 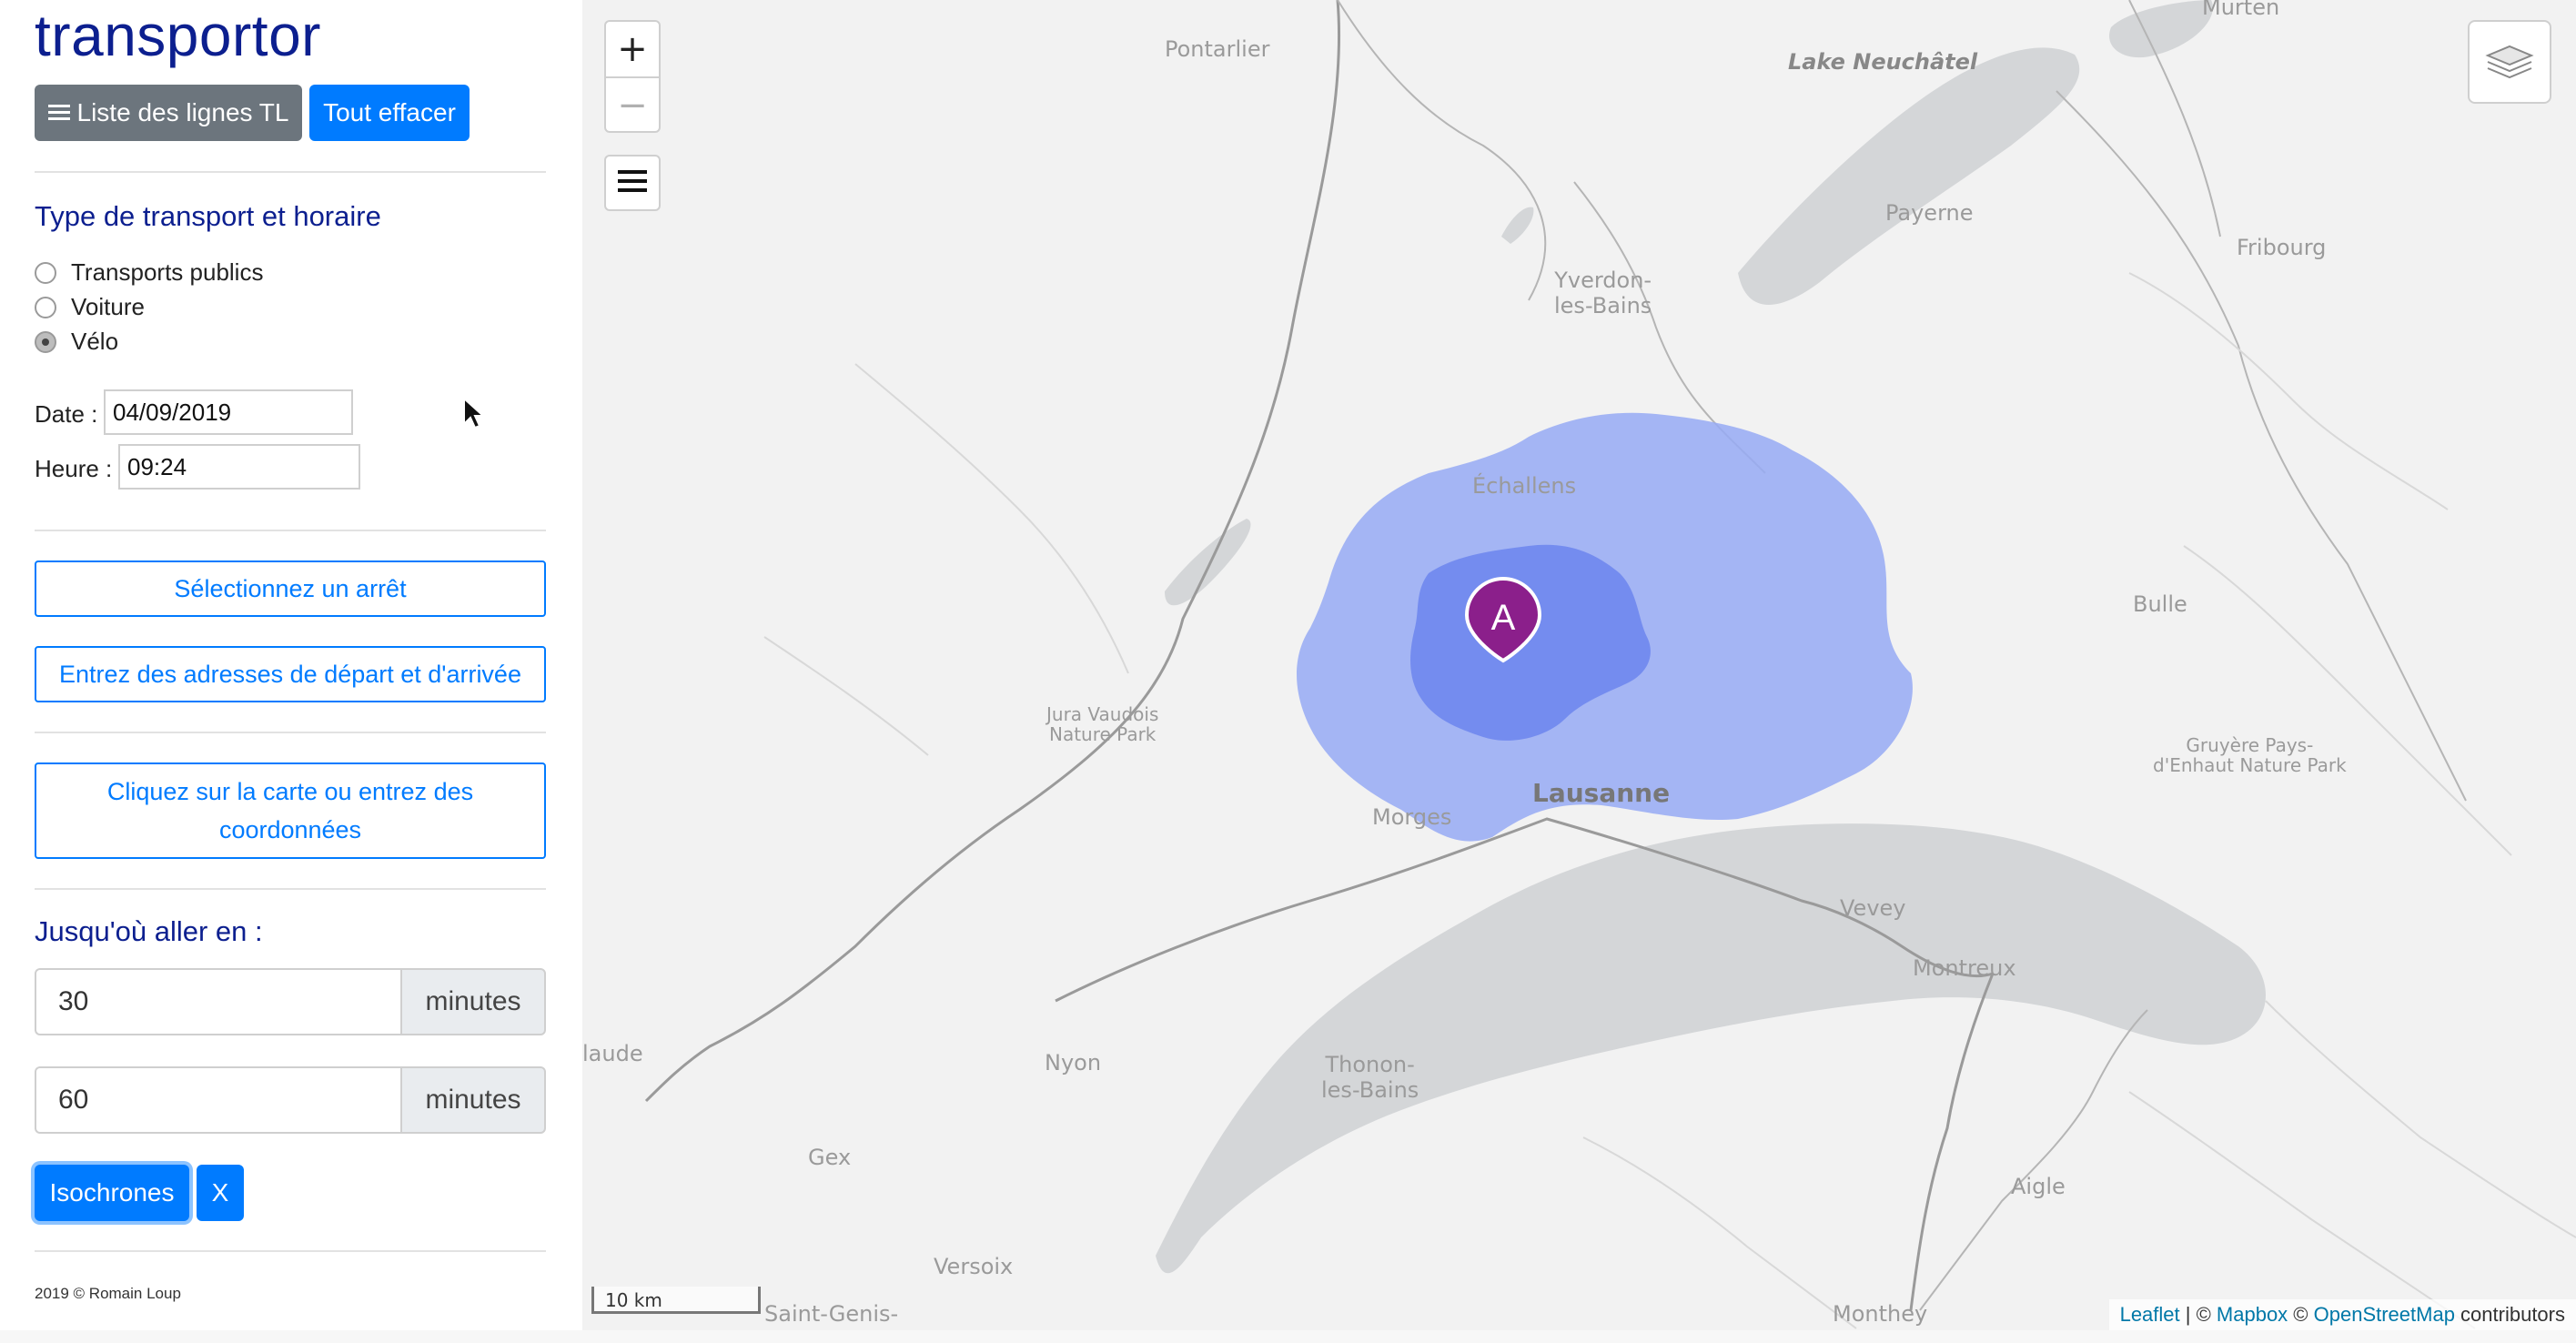 I want to click on minutes-unit-2: minutes, so click(x=473, y=1100).